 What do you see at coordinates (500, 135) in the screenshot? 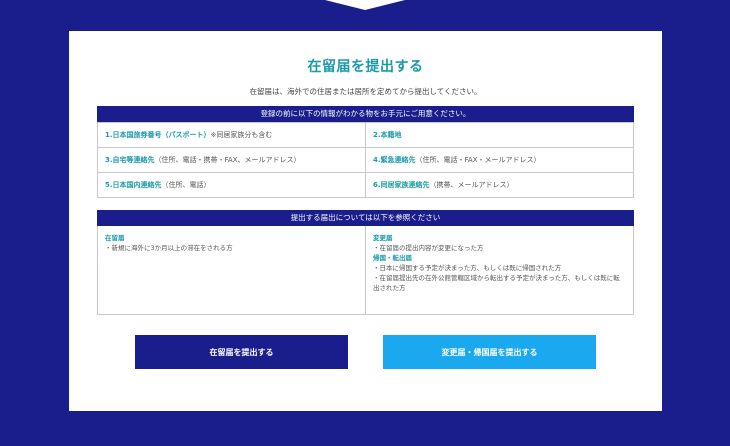
I see `prep-item-honseki: 2.本籍地` at bounding box center [500, 135].